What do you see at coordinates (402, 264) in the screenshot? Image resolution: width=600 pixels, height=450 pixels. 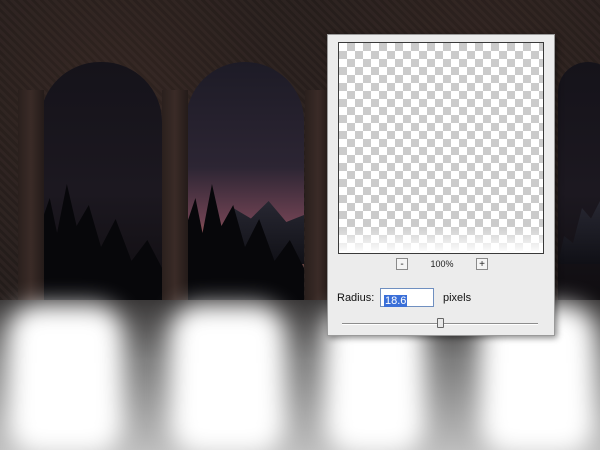 I see `zoom-out-button: -` at bounding box center [402, 264].